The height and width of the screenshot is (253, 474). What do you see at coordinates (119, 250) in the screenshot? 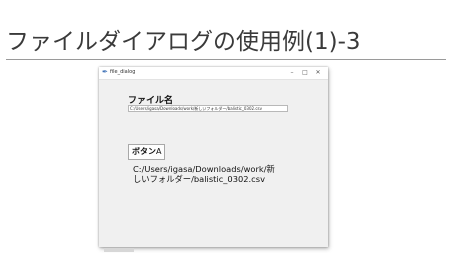
I see `taskbar-fragment` at bounding box center [119, 250].